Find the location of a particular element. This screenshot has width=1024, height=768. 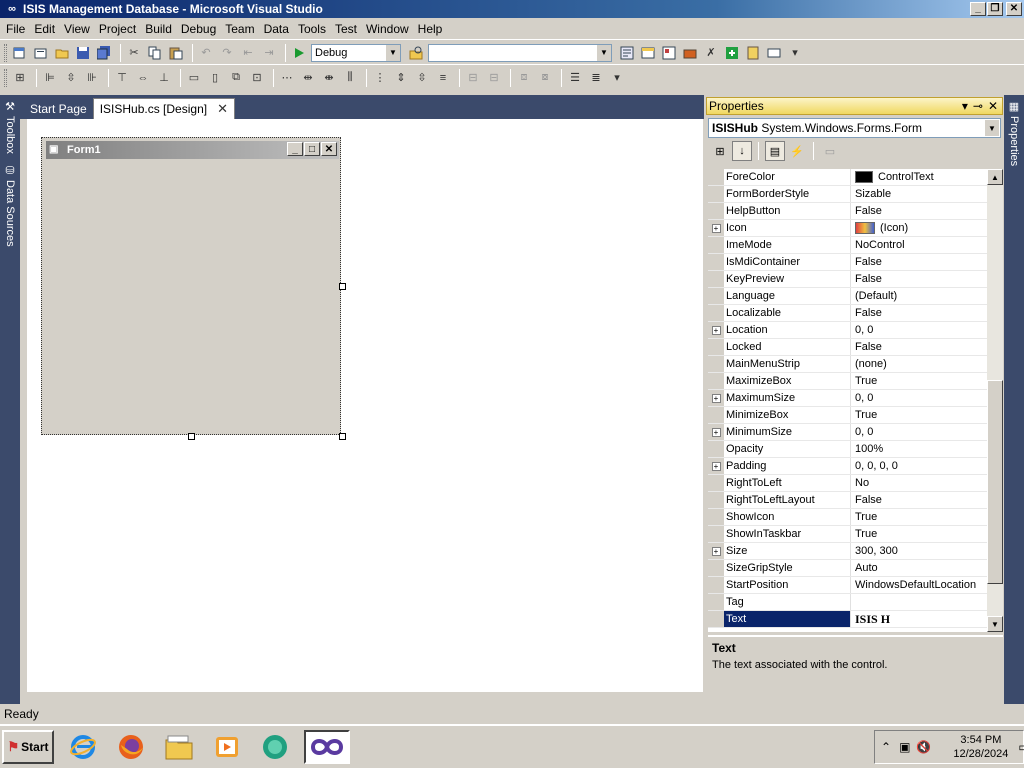

property-value: 100% is located at coordinates (927, 449).